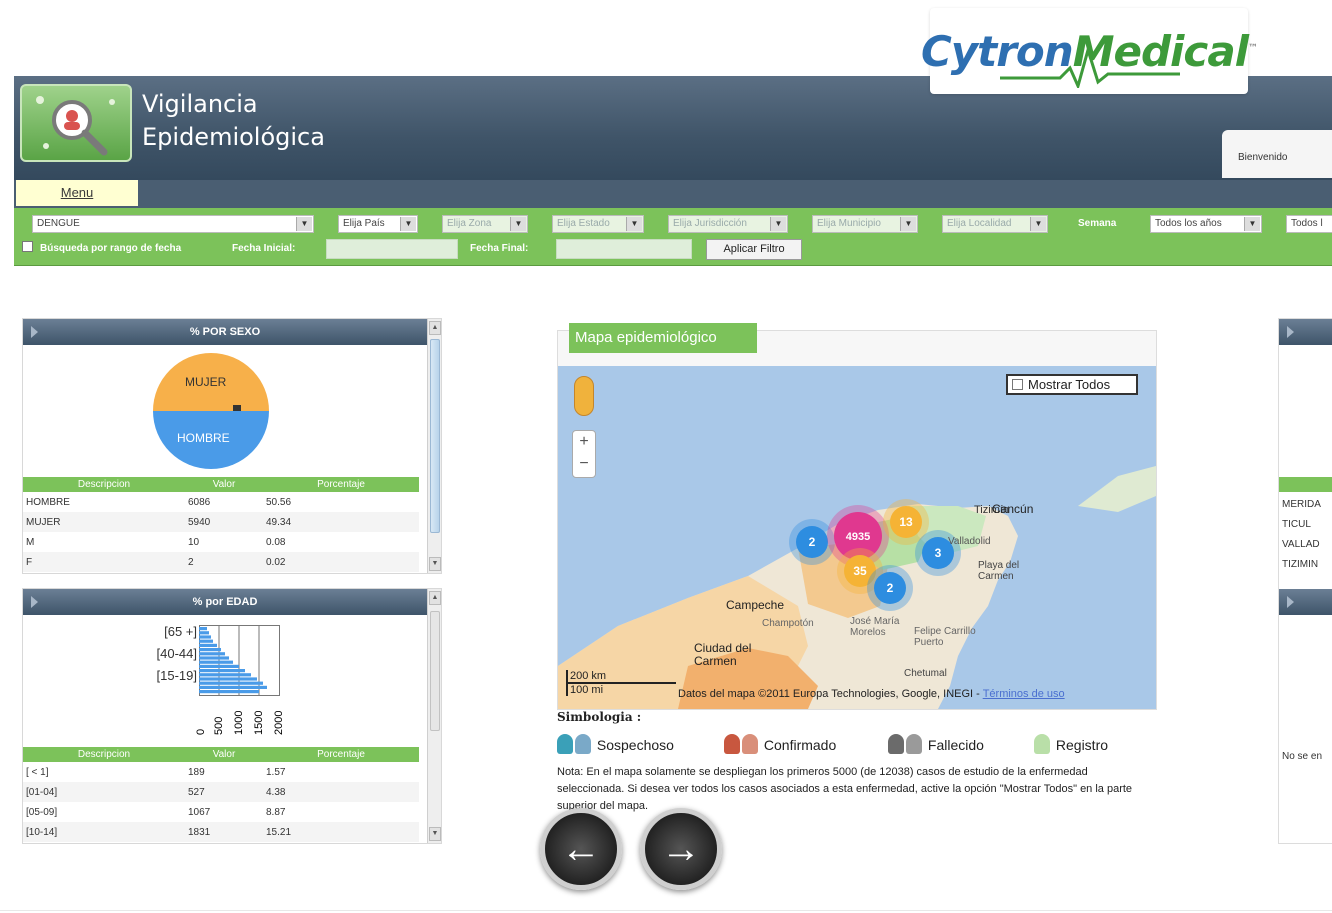 This screenshot has width=1332, height=913. What do you see at coordinates (1302, 756) in the screenshot?
I see `empty-message: No se en` at bounding box center [1302, 756].